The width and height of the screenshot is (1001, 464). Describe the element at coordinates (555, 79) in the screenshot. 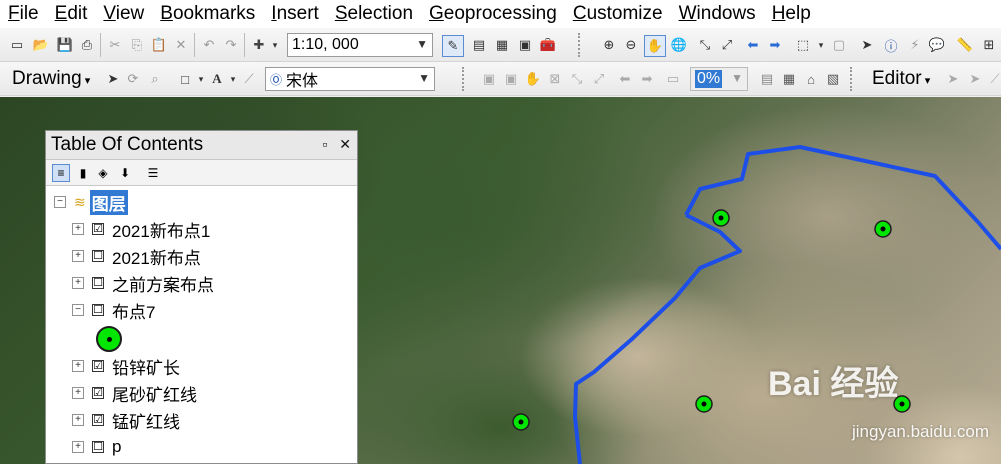

I see `layout-tool-4-icon: ⊠` at that location.